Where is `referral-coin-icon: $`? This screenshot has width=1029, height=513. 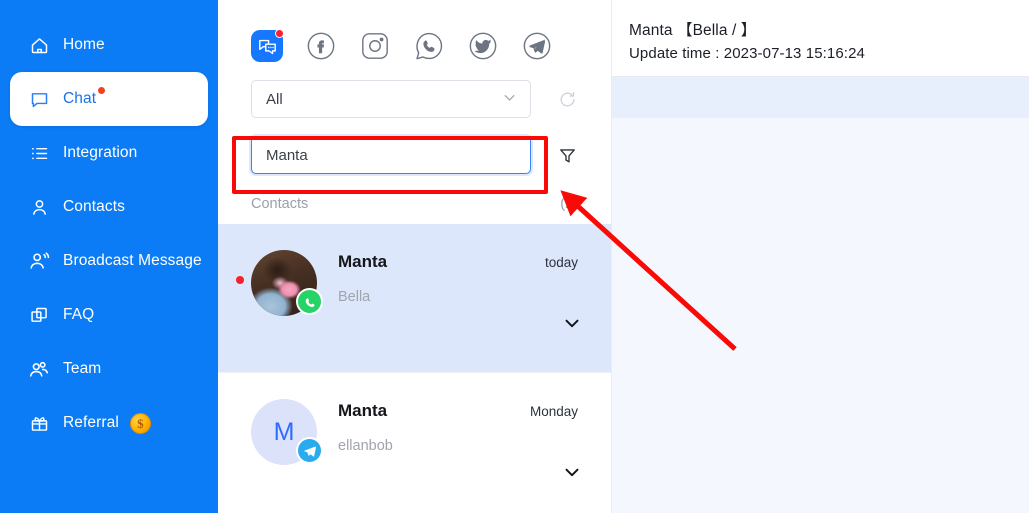
referral-coin-icon: $ is located at coordinates (140, 423).